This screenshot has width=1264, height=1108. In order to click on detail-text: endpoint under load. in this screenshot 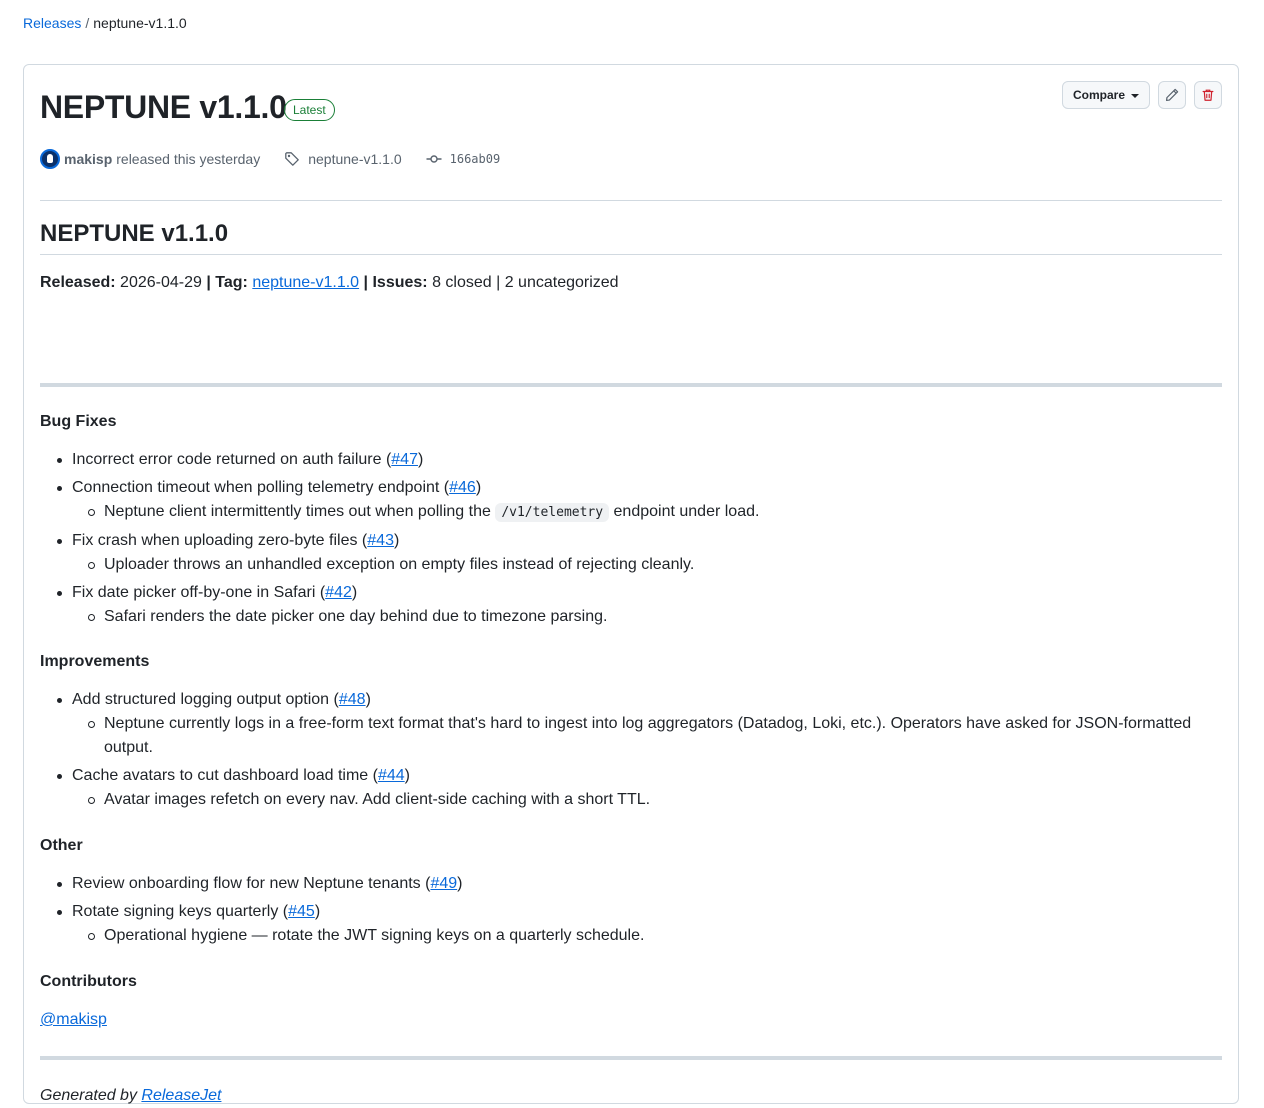, I will do `click(686, 511)`.